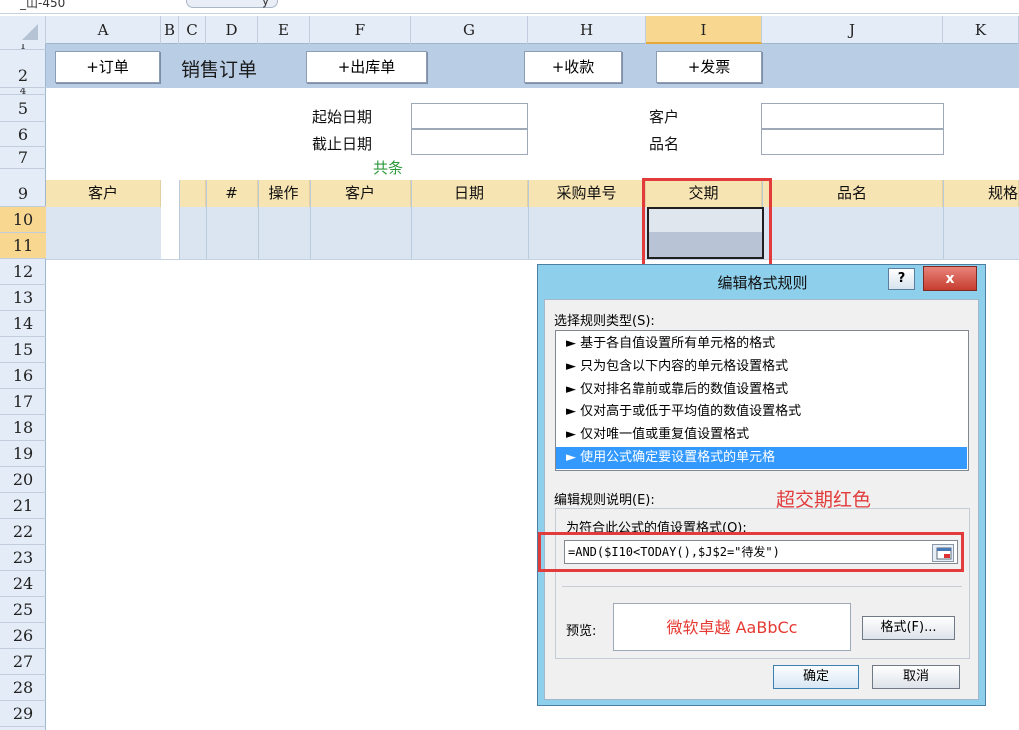 This screenshot has height=730, width=1019. Describe the element at coordinates (284, 193) in the screenshot. I see `header-action: 操作` at that location.